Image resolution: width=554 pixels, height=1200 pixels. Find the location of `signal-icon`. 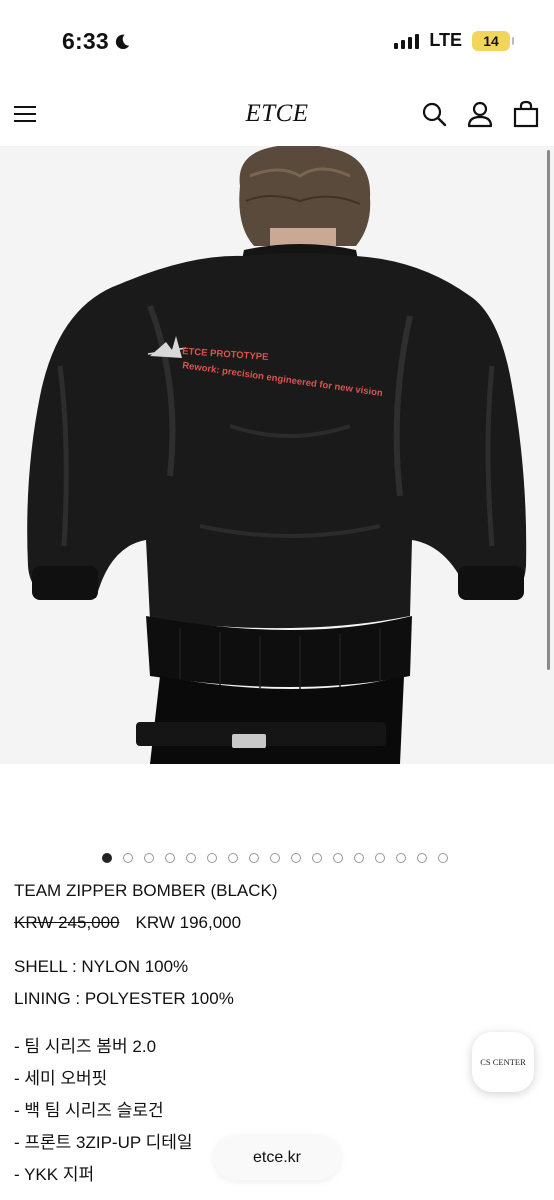

signal-icon is located at coordinates (407, 41).